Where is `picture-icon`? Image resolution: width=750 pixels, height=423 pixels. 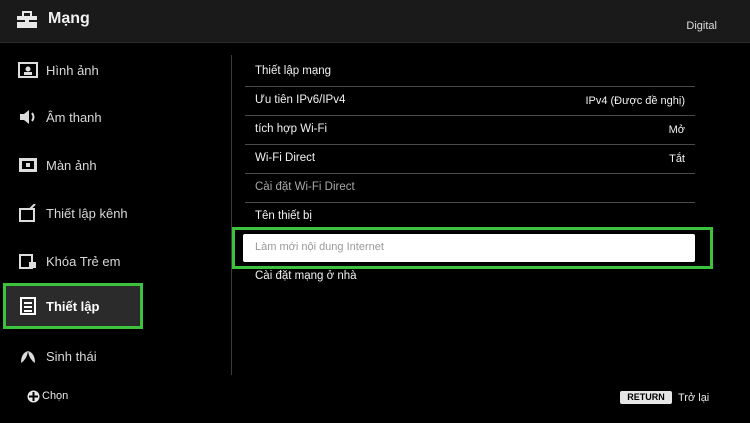 picture-icon is located at coordinates (28, 70).